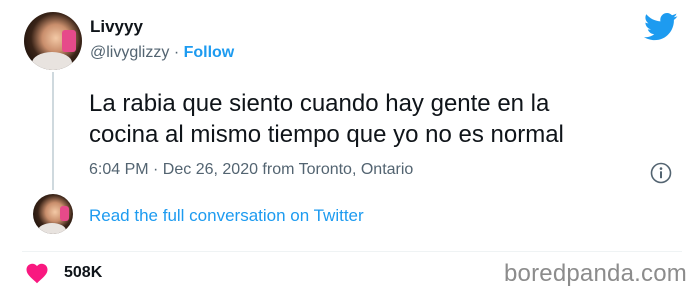 Image resolution: width=700 pixels, height=301 pixels. Describe the element at coordinates (53, 131) in the screenshot. I see `thread-connector-line` at that location.